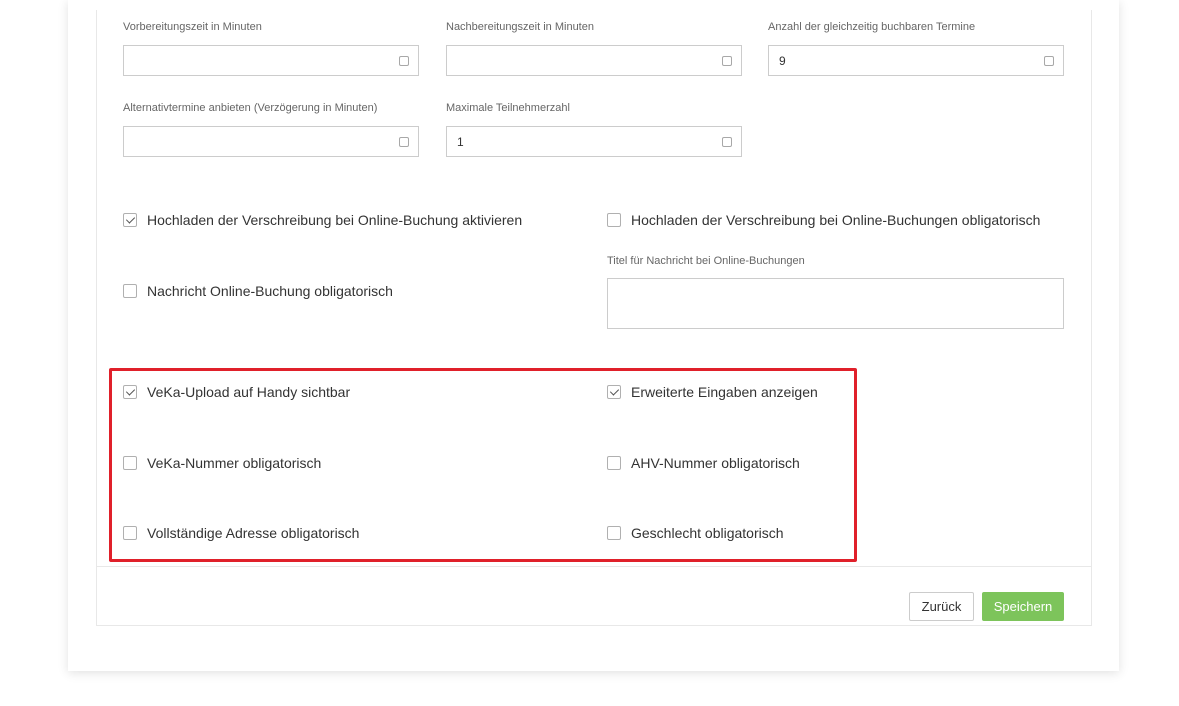 The height and width of the screenshot is (706, 1179). What do you see at coordinates (192, 27) in the screenshot?
I see `prep-time-label: Vorbereitungszeit in Minuten` at bounding box center [192, 27].